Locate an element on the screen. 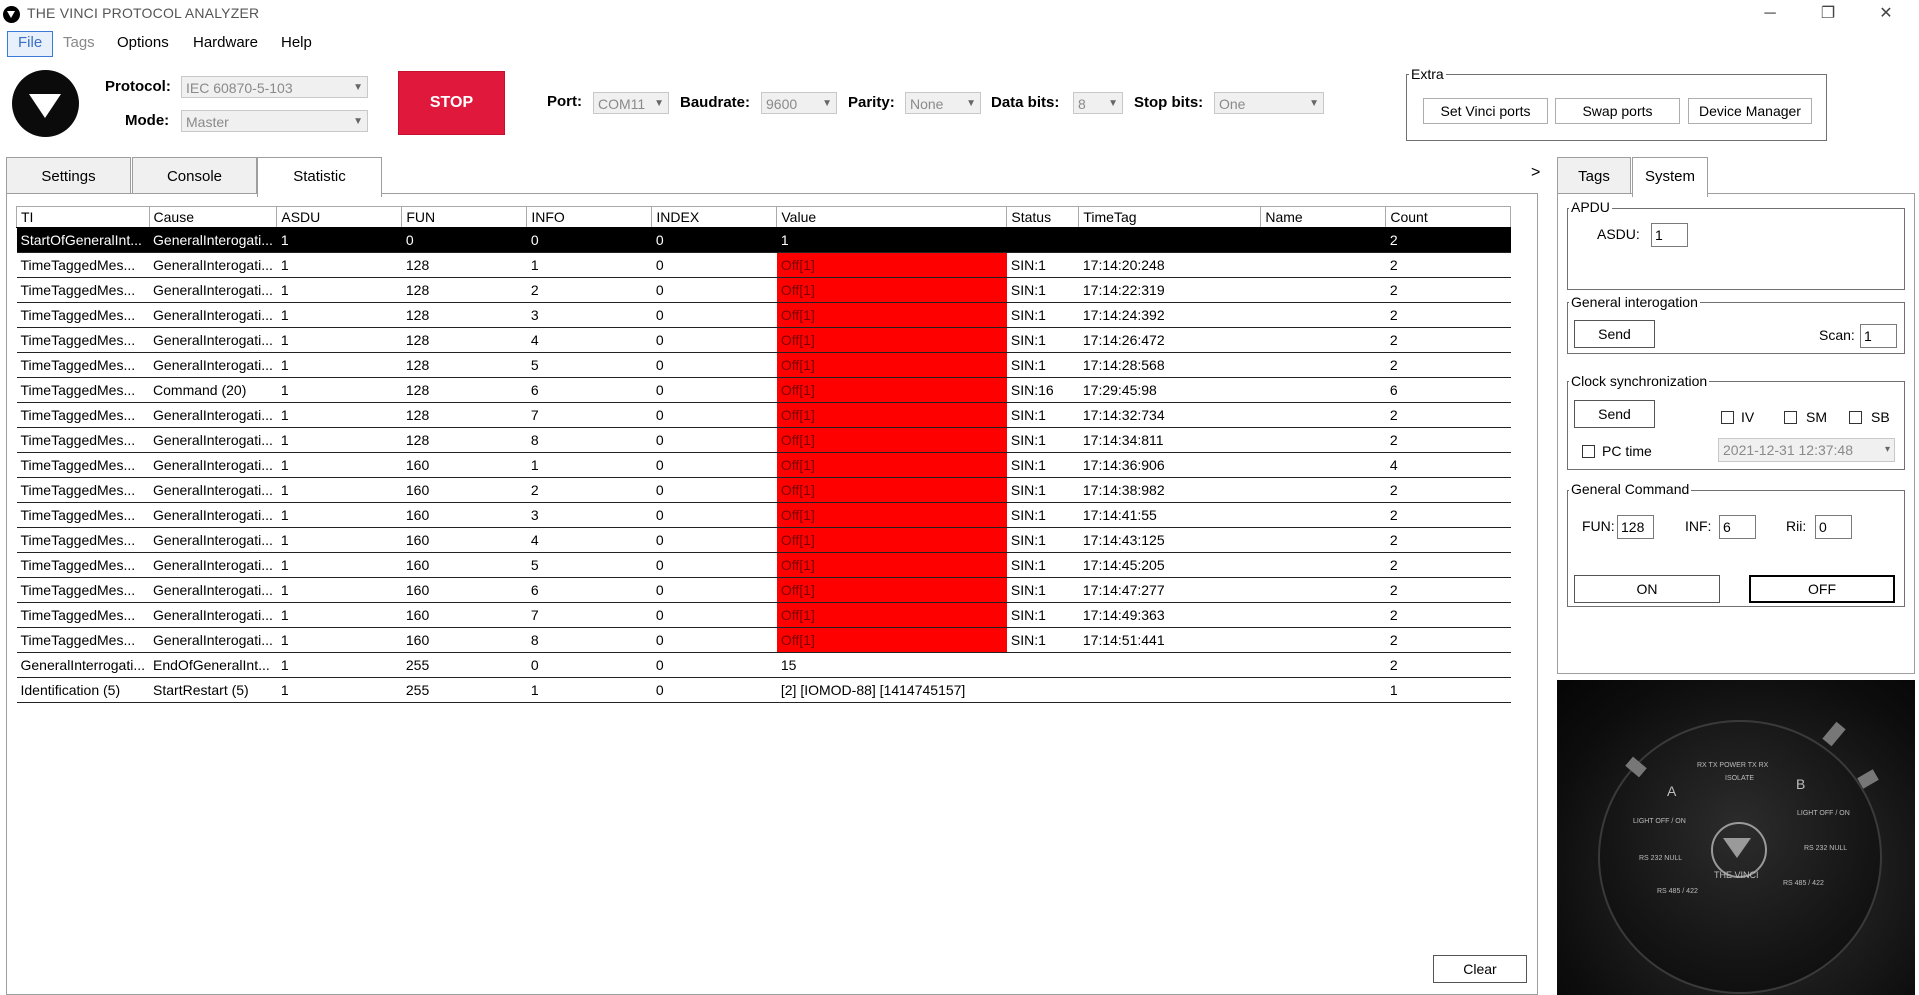  gi-send-button: Send is located at coordinates (1614, 334).